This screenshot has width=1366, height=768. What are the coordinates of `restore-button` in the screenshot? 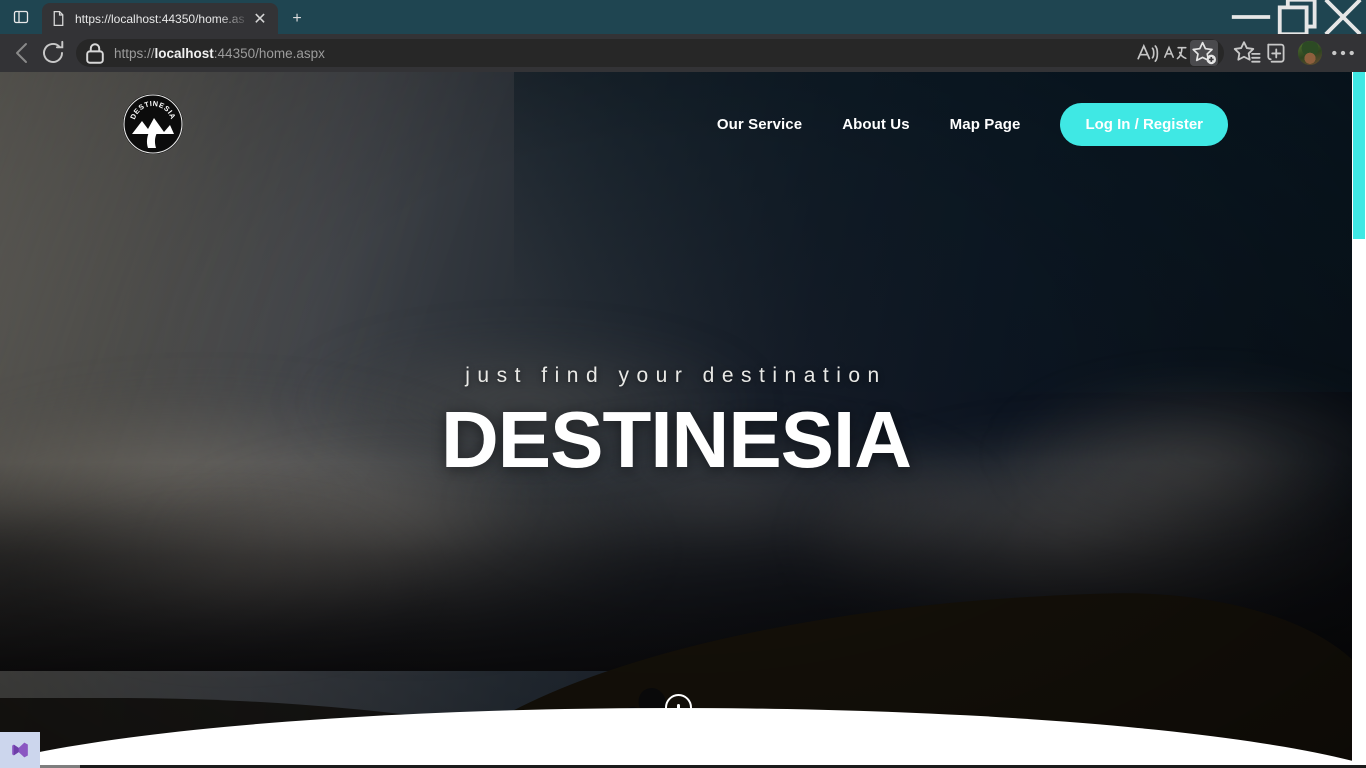 It's located at (1297, 18).